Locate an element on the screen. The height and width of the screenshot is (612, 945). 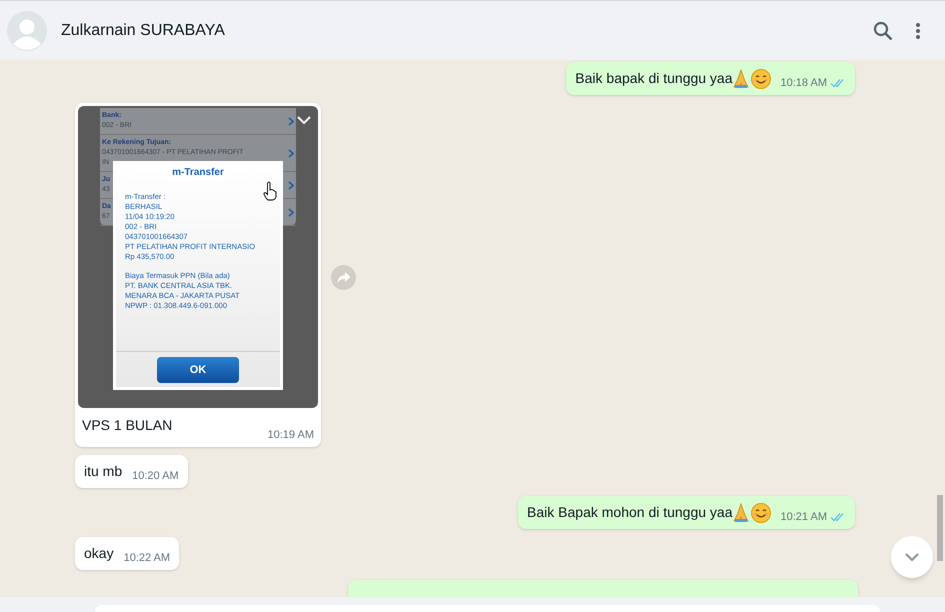
scroll-down-button is located at coordinates (912, 557).